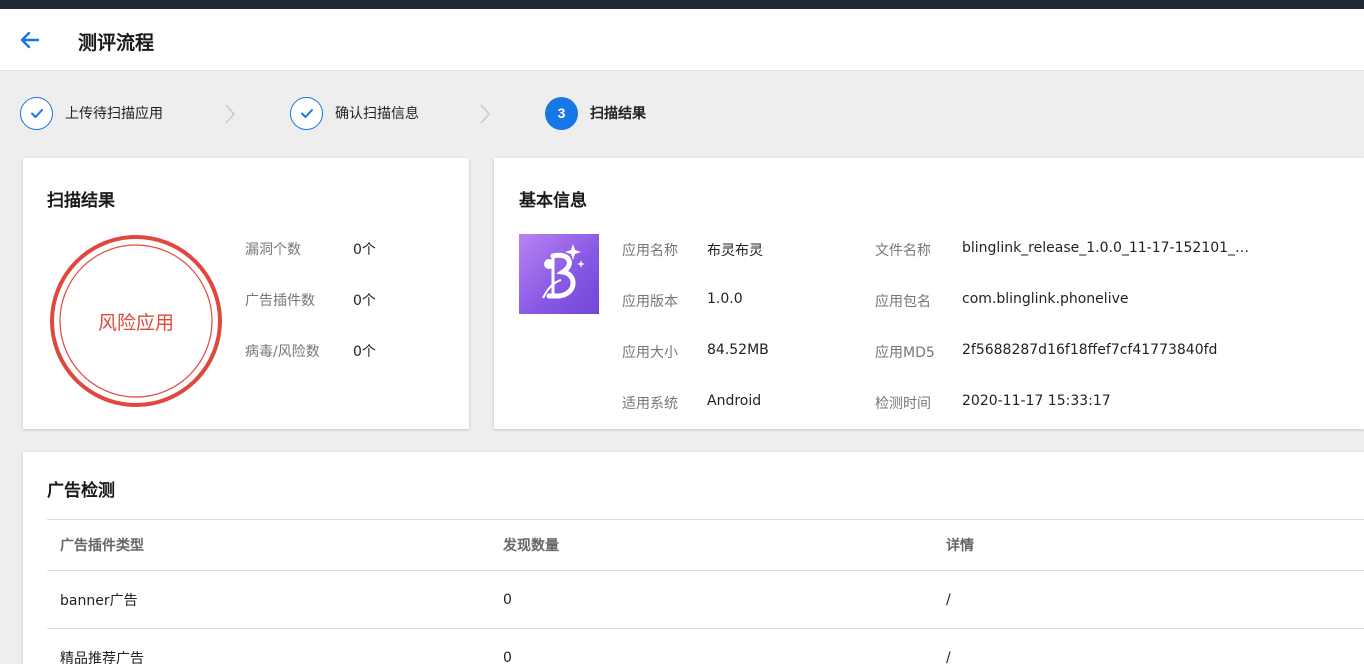 The image size is (1364, 664). I want to click on table-cell: banner广告, so click(99, 600).